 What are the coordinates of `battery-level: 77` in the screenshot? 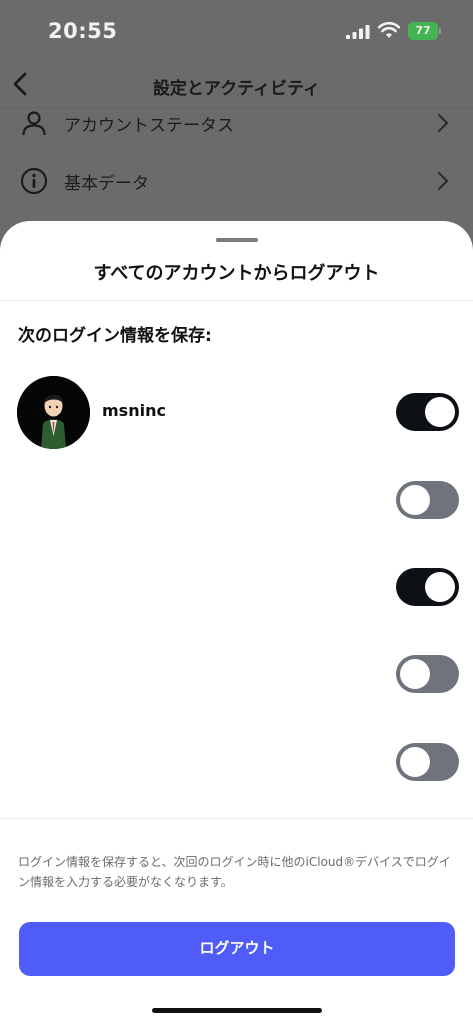 It's located at (423, 31).